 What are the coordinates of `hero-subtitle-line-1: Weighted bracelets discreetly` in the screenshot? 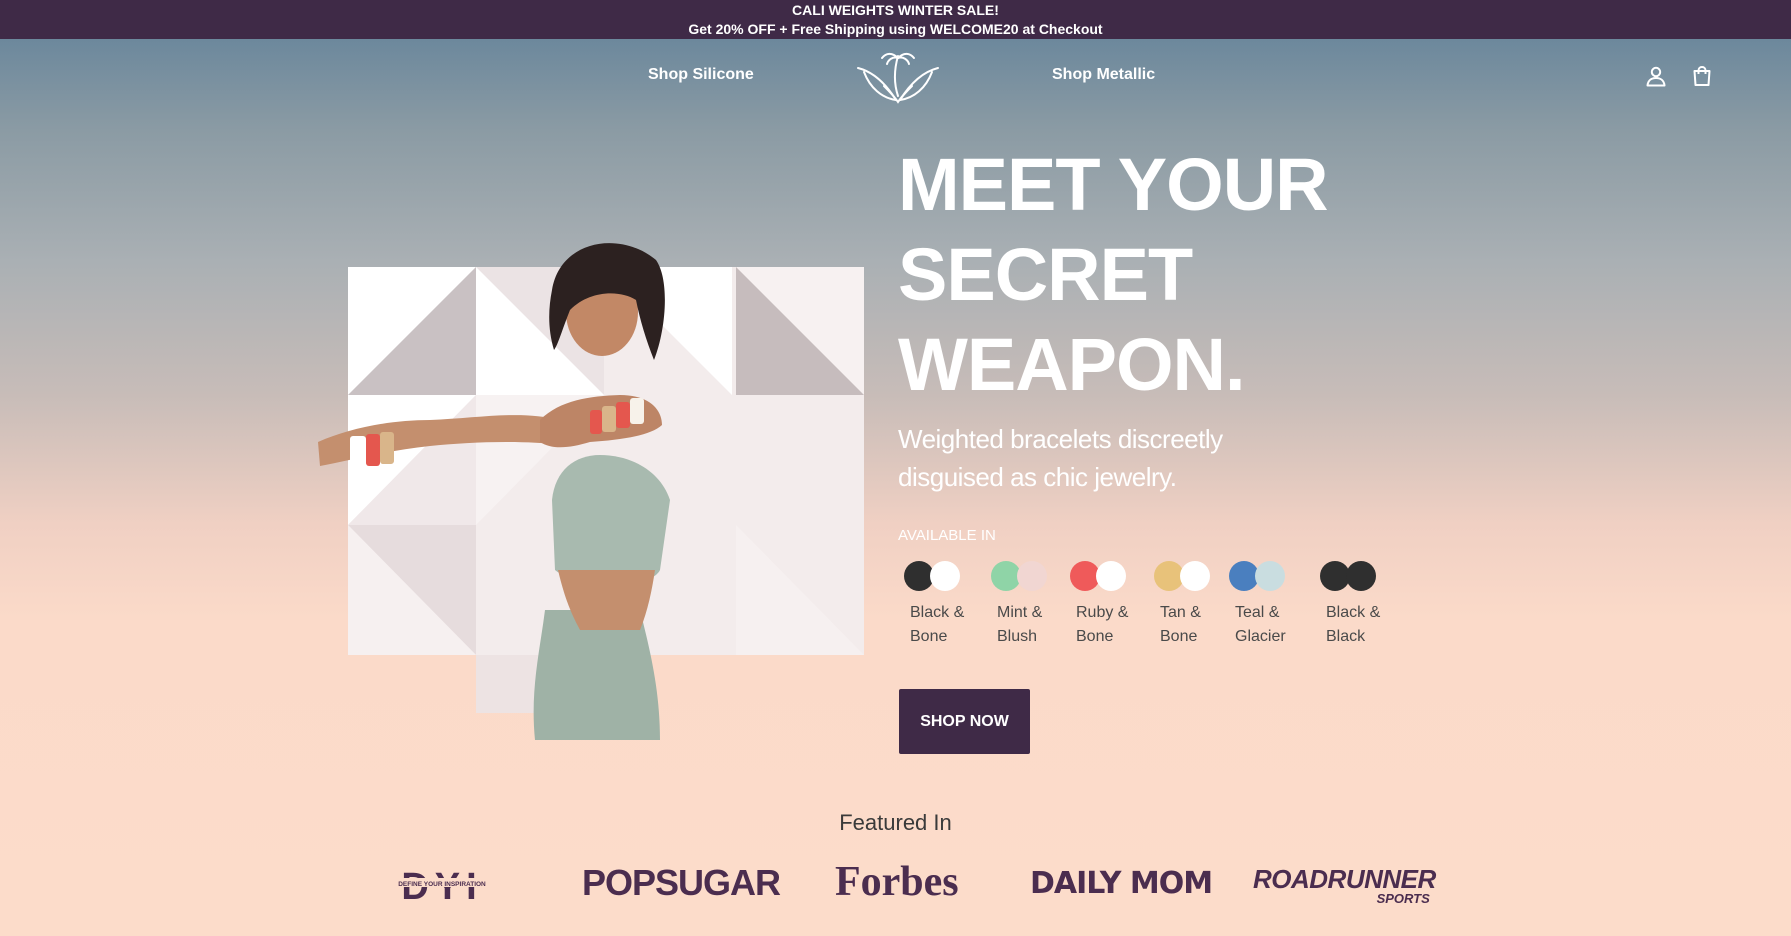 It's located at (1060, 439).